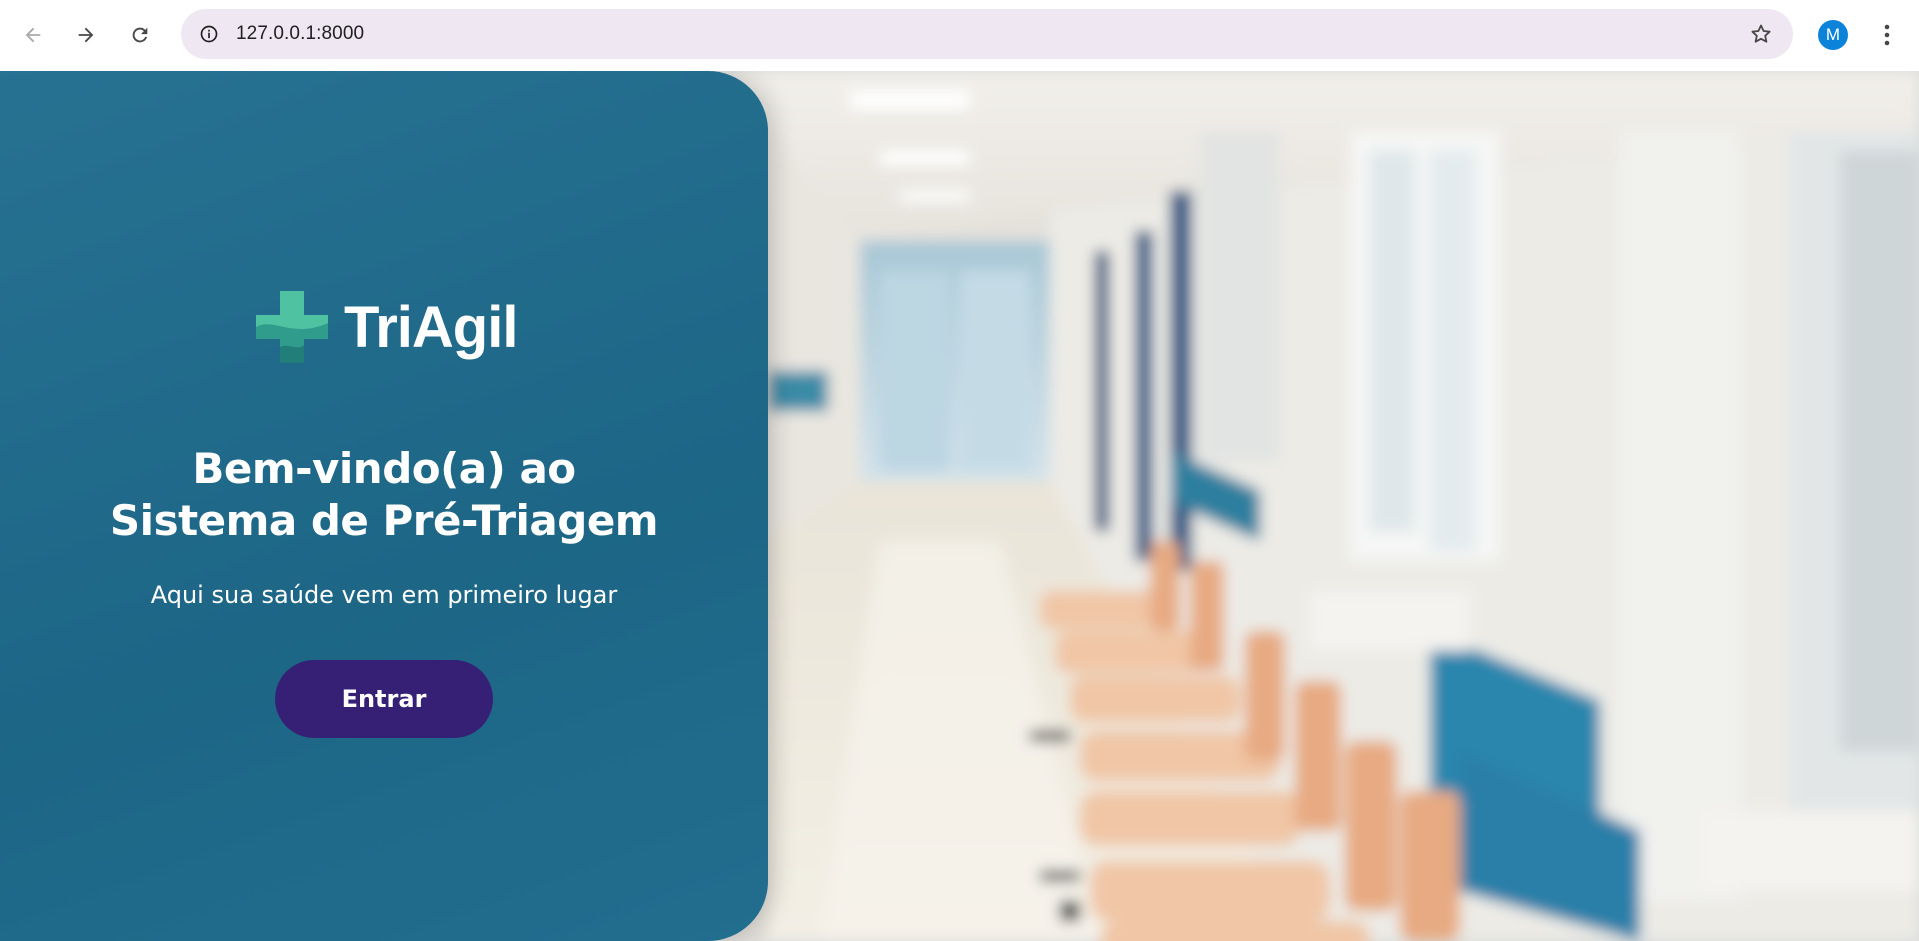 This screenshot has height=941, width=1919. I want to click on bookmark-button, so click(1761, 34).